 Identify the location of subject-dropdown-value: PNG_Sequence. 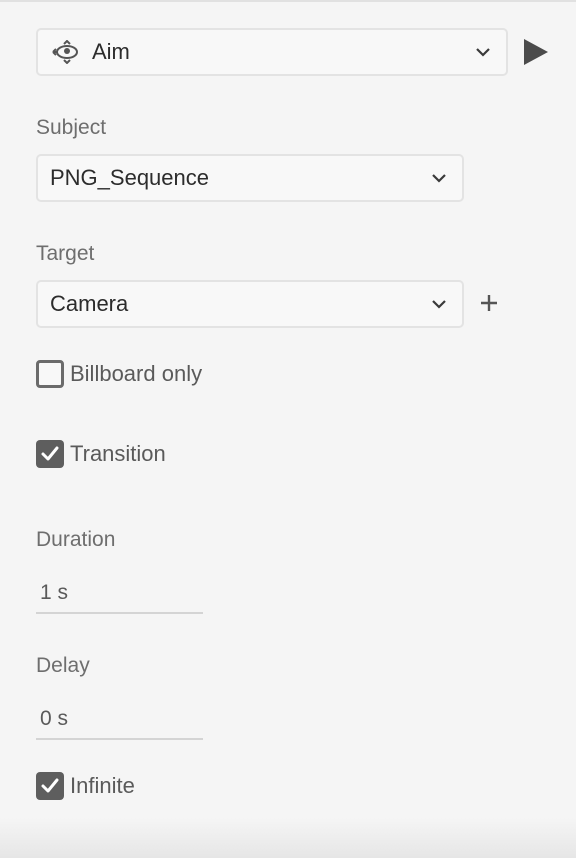
(129, 177).